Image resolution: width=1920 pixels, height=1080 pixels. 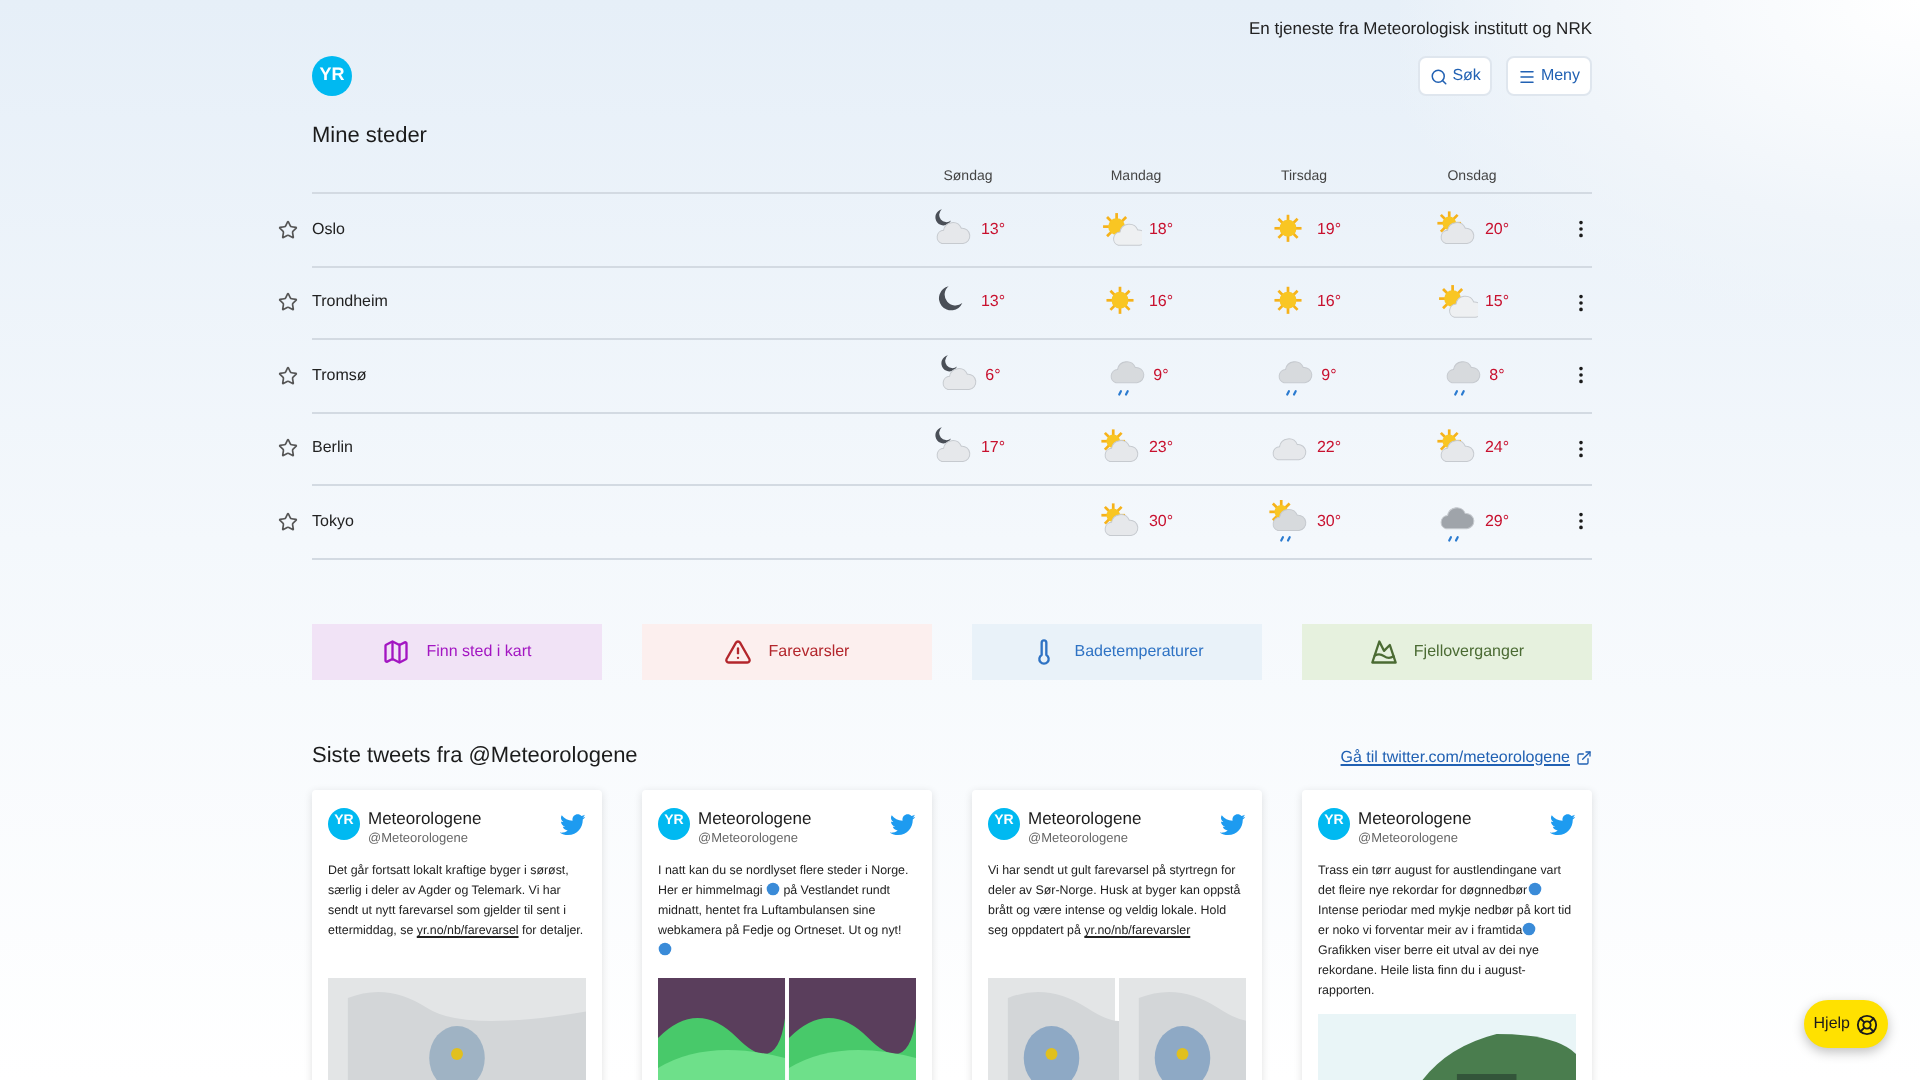 I want to click on temperature: 18°, so click(x=1161, y=229).